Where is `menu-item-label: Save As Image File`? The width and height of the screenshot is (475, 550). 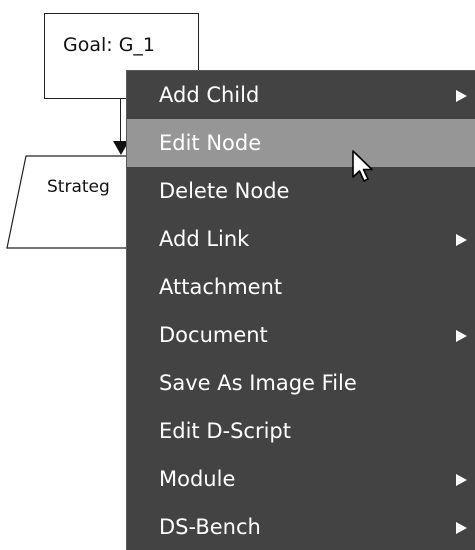
menu-item-label: Save As Image File is located at coordinates (258, 383).